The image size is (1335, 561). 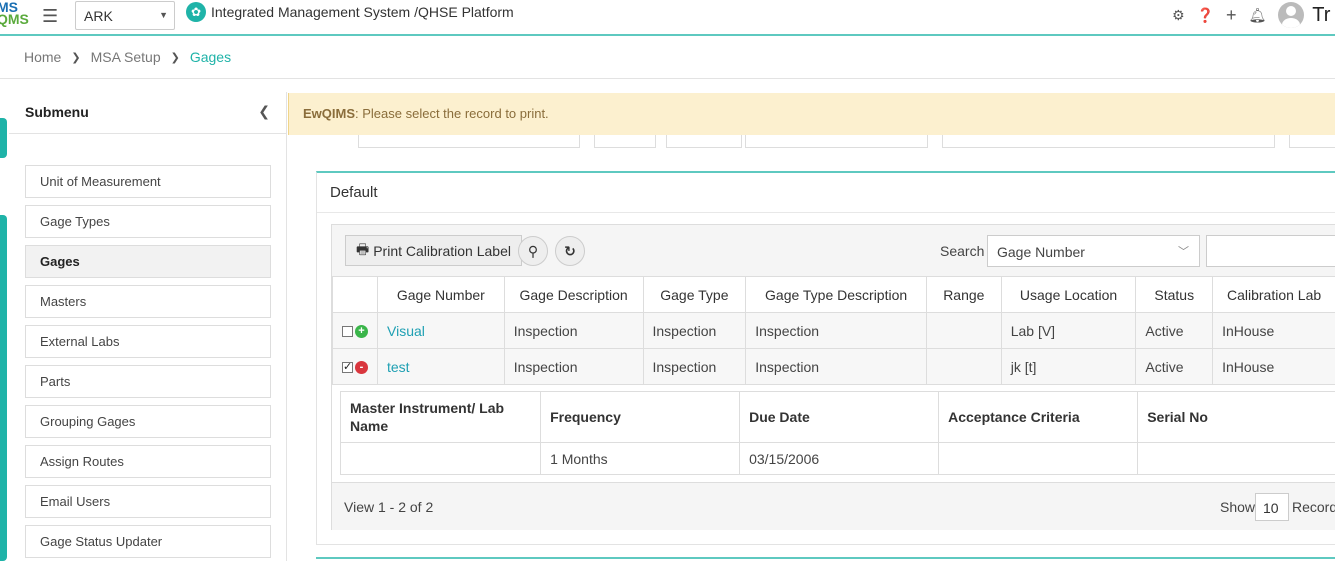 I want to click on column-header: Calibration Lab, so click(x=1273, y=294).